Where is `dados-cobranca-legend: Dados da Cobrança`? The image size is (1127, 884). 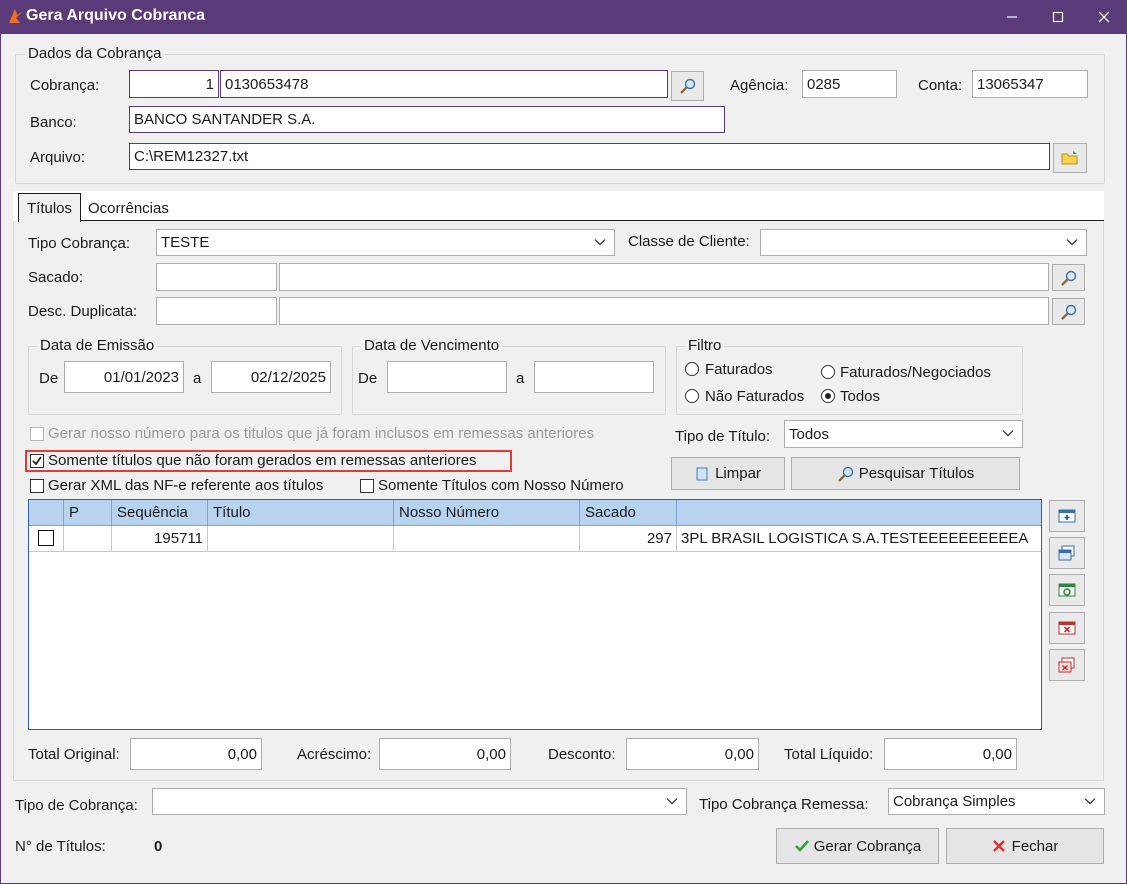
dados-cobranca-legend: Dados da Cobrança is located at coordinates (95, 53).